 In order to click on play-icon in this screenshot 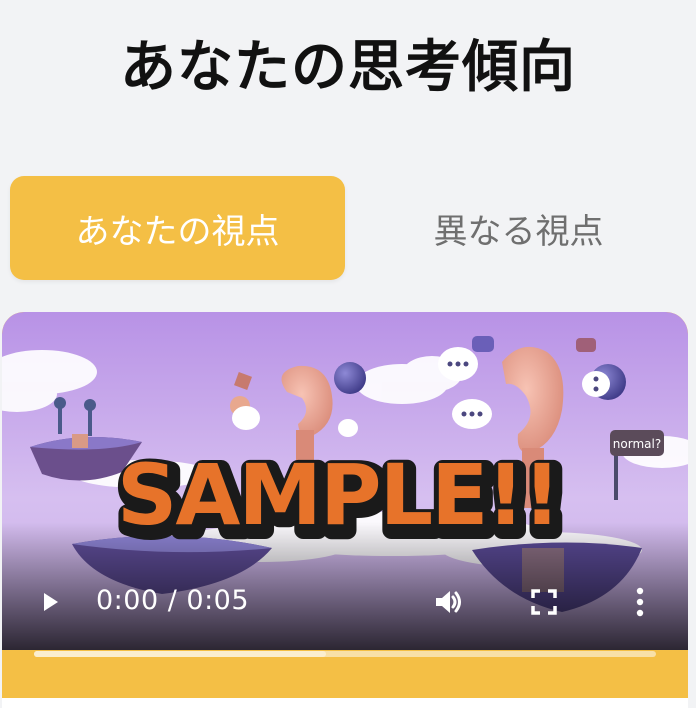, I will do `click(51, 602)`.